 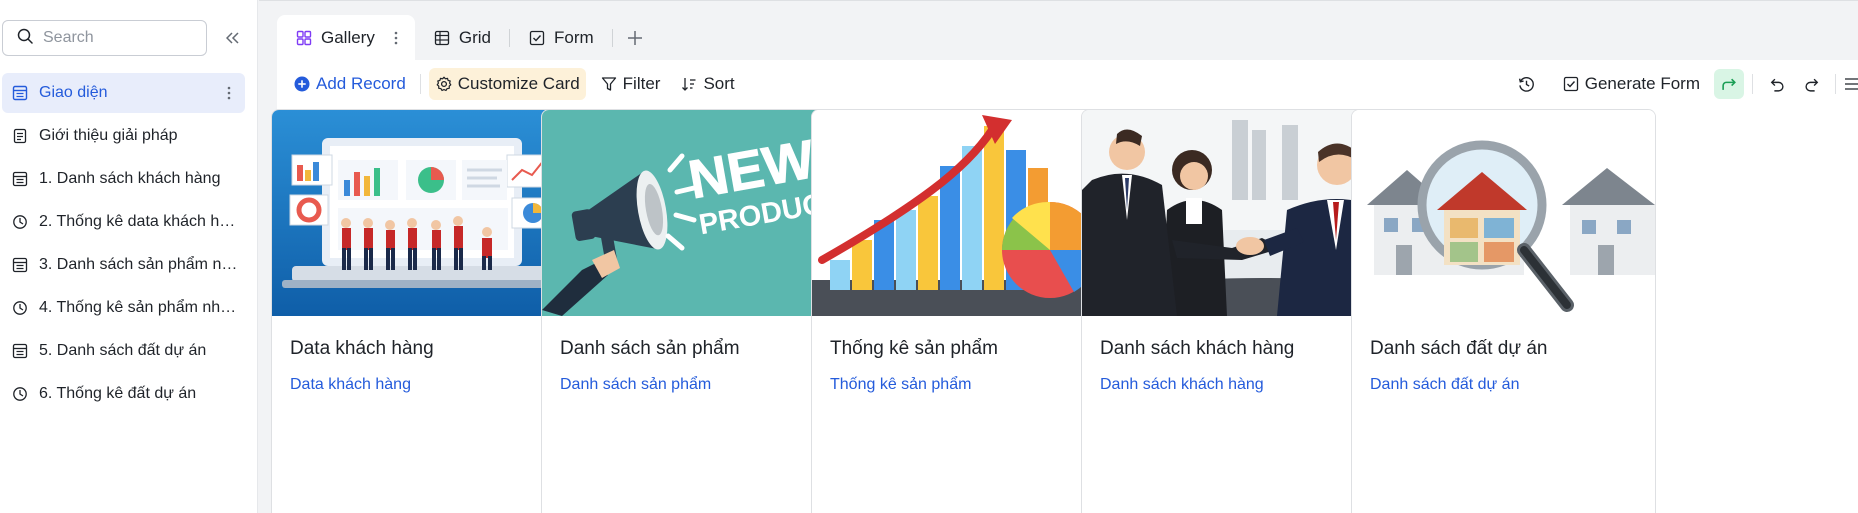 What do you see at coordinates (362, 348) in the screenshot?
I see `card-title: Data khách hàng` at bounding box center [362, 348].